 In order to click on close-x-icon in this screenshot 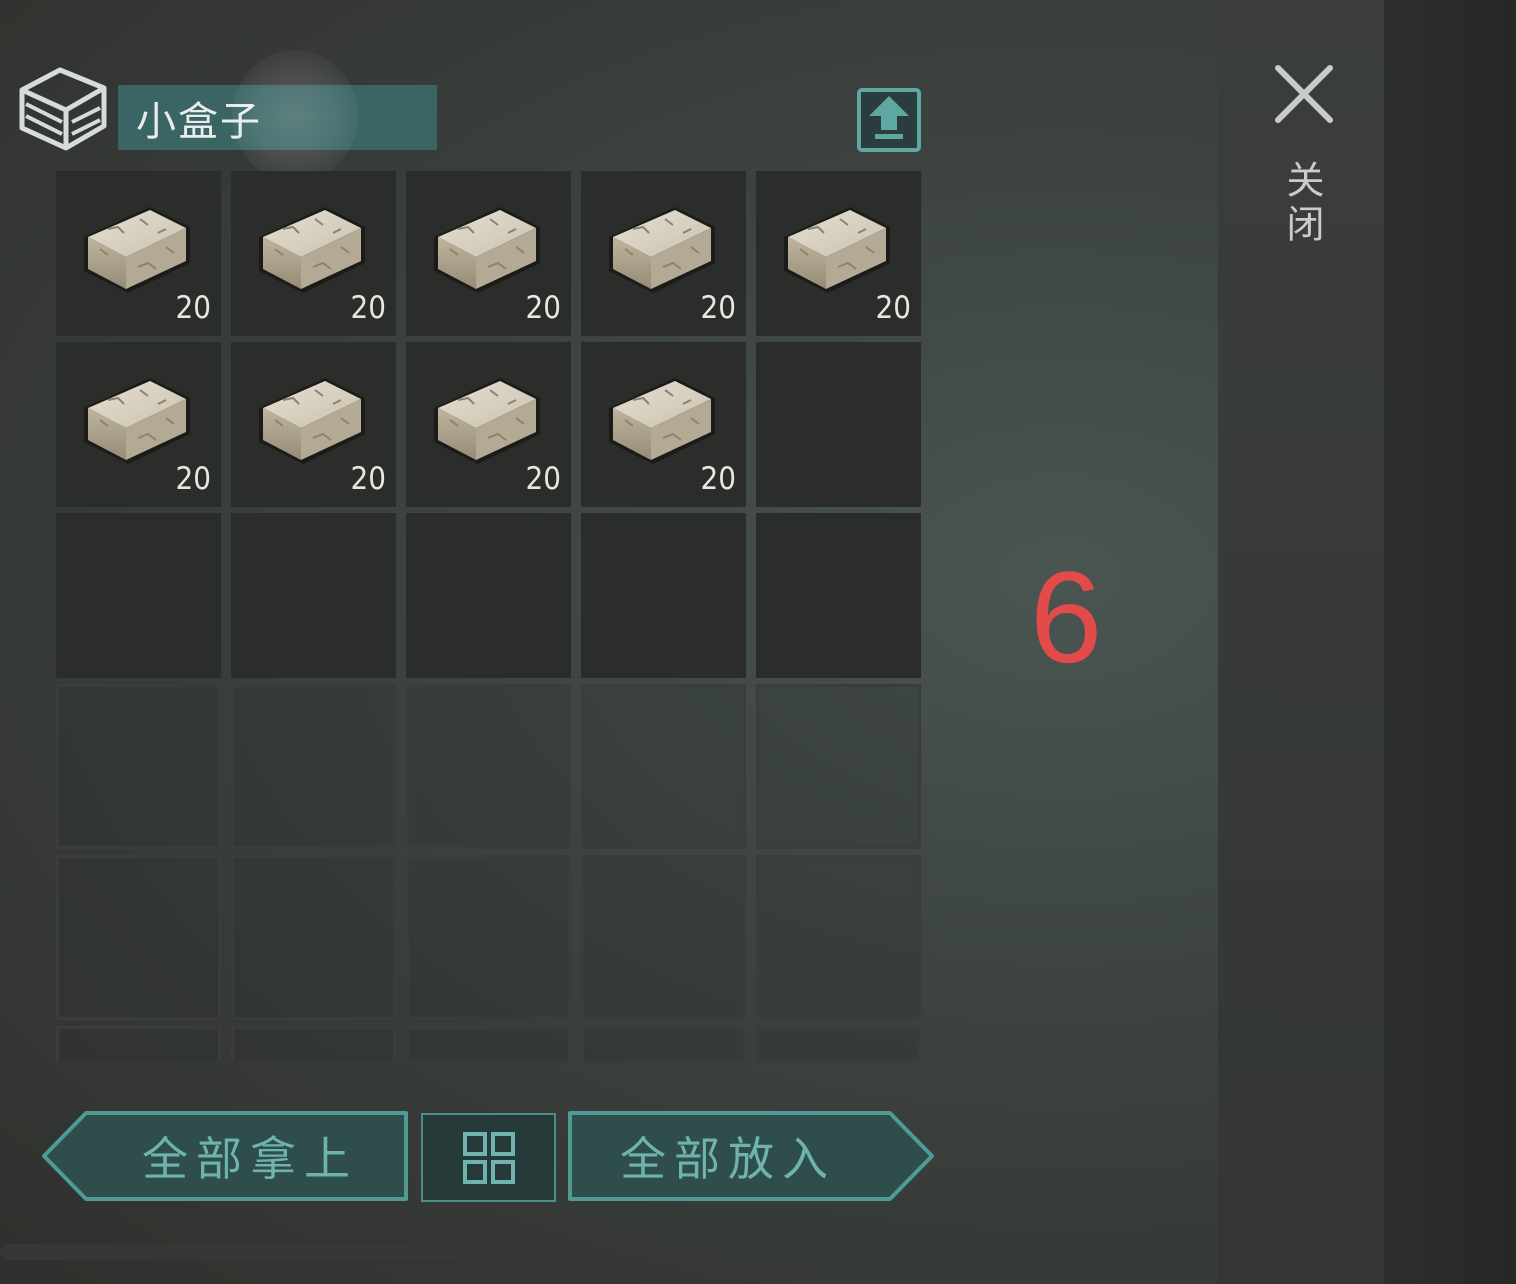, I will do `click(1304, 94)`.